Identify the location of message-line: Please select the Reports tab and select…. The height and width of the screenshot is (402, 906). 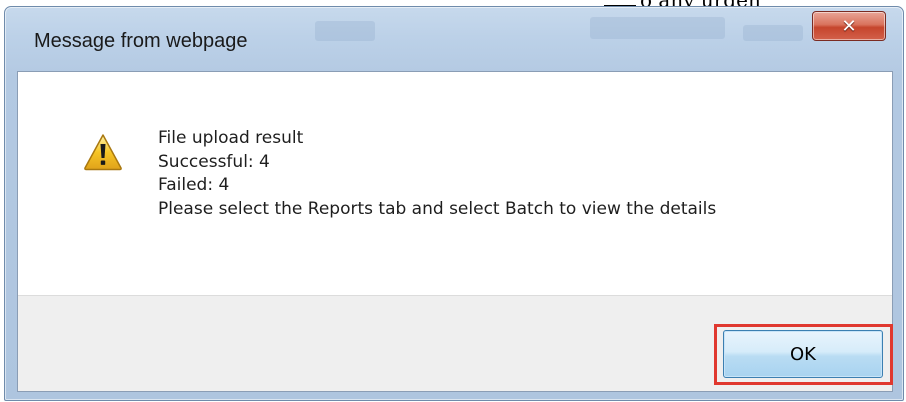
(437, 208).